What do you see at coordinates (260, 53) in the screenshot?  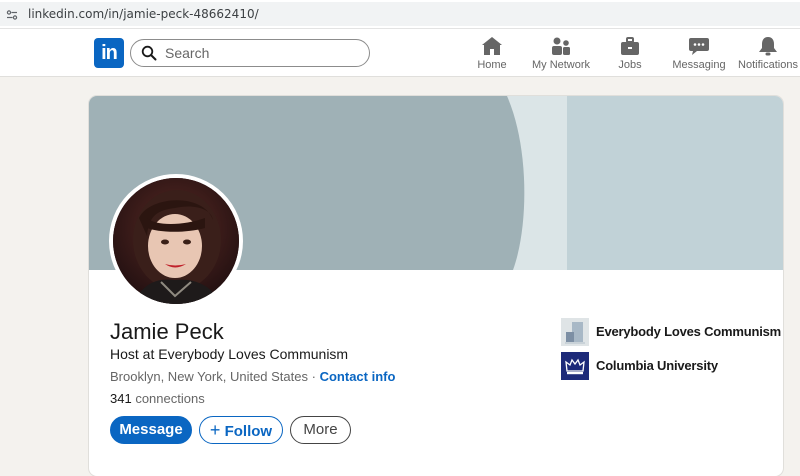 I see `search-input` at bounding box center [260, 53].